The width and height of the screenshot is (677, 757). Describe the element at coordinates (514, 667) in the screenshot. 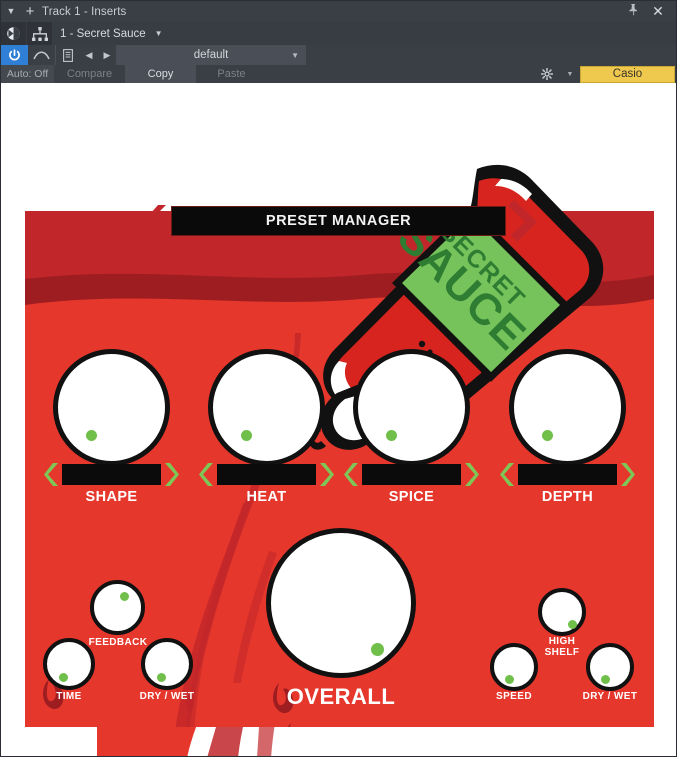

I see `knob-speed` at that location.